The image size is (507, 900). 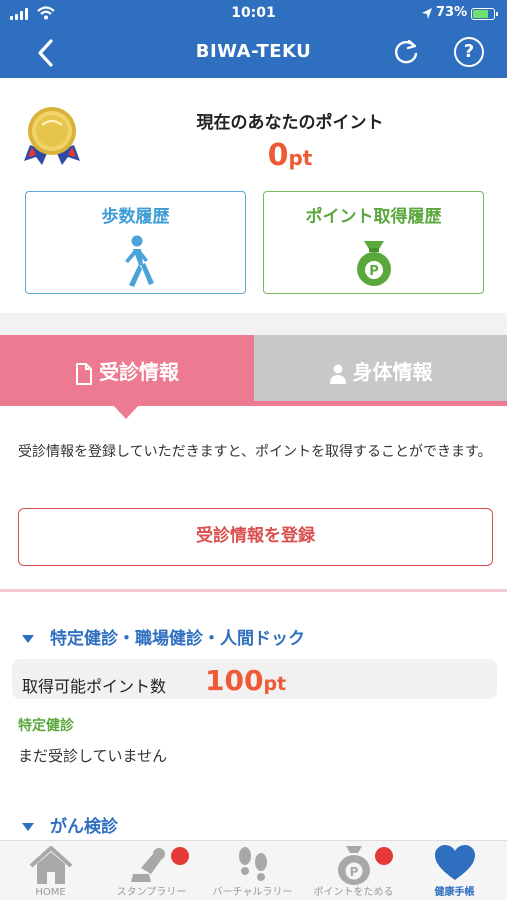 What do you see at coordinates (392, 372) in the screenshot?
I see `tab-body-label: 身体情報` at bounding box center [392, 372].